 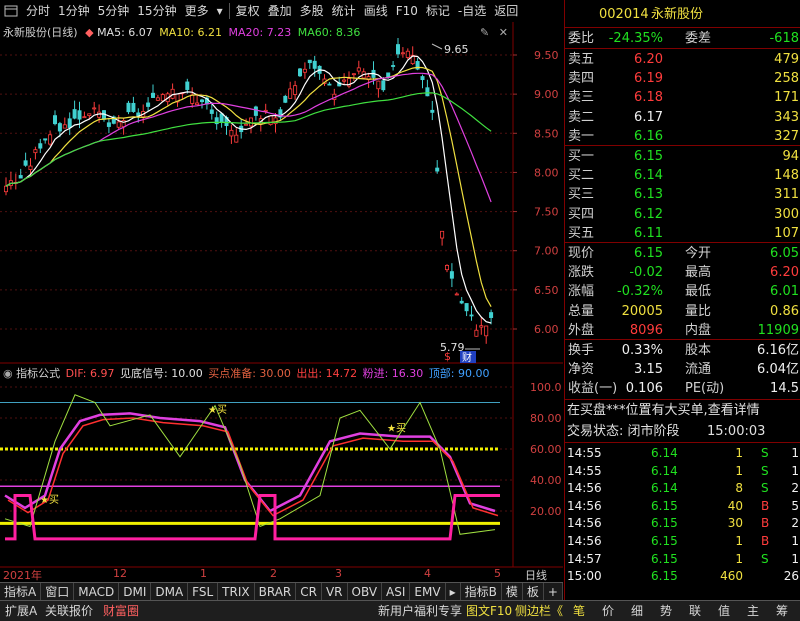 What do you see at coordinates (682, 611) in the screenshot?
I see `panel-buttons: 笔价细势联值主筹` at bounding box center [682, 611].